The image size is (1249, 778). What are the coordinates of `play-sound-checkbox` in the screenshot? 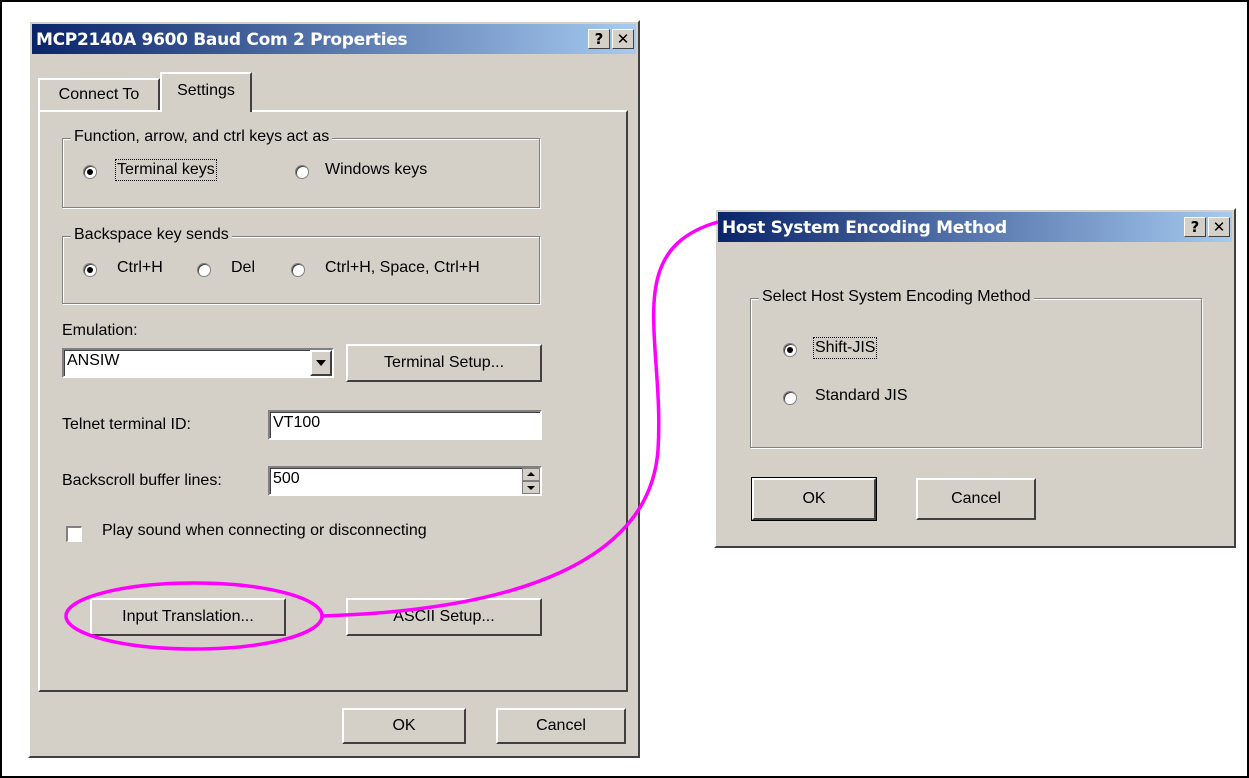 It's located at (74, 534).